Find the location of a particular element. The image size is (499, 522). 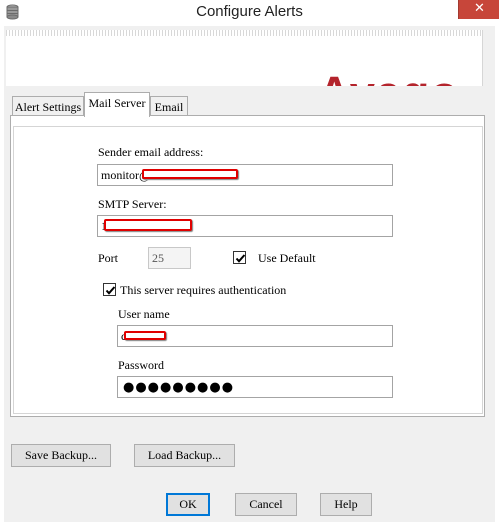

banner-hatch is located at coordinates (244, 33).